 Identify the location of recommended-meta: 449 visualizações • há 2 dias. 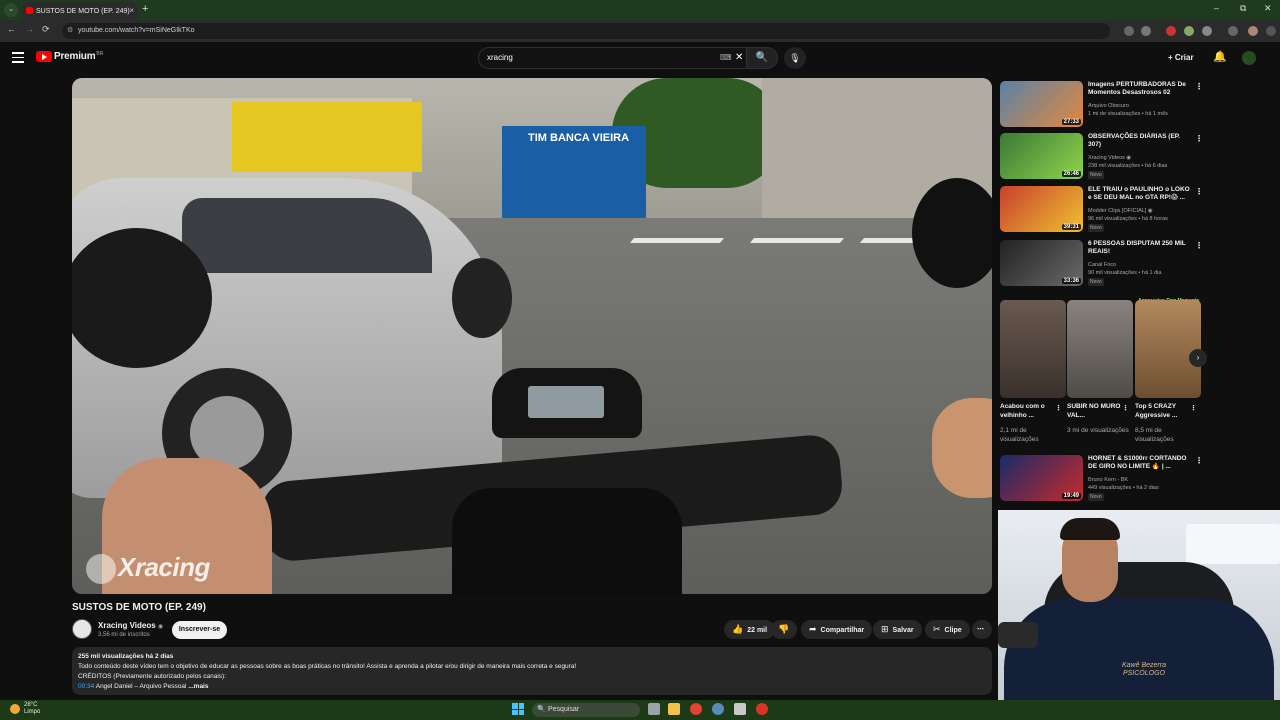
(1123, 488).